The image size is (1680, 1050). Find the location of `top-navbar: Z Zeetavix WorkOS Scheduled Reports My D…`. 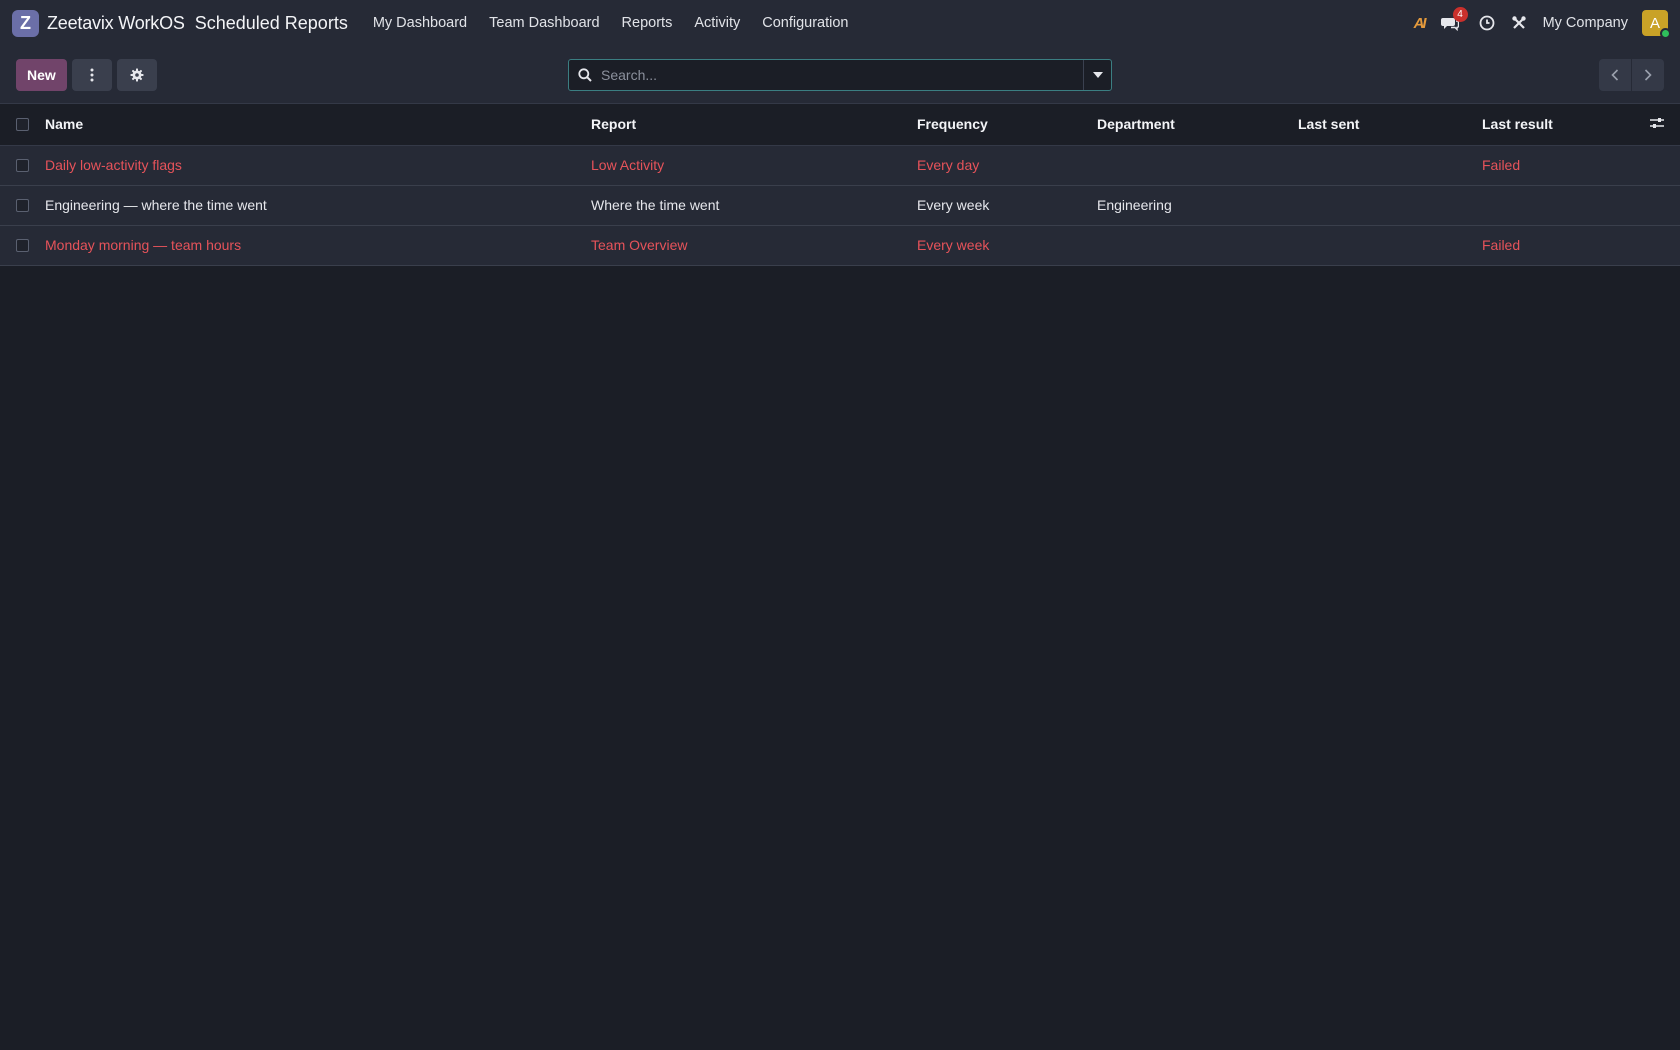

top-navbar: Z Zeetavix WorkOS Scheduled Reports My D… is located at coordinates (840, 23).